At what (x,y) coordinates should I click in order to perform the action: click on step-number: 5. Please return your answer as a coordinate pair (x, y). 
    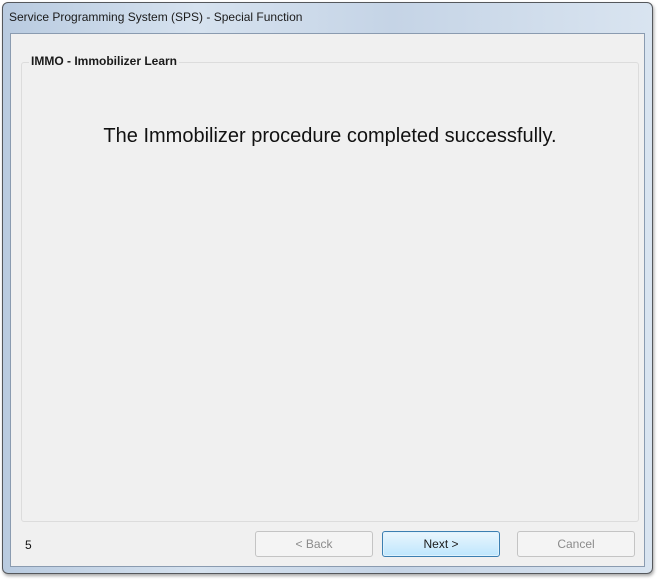
    Looking at the image, I should click on (28, 545).